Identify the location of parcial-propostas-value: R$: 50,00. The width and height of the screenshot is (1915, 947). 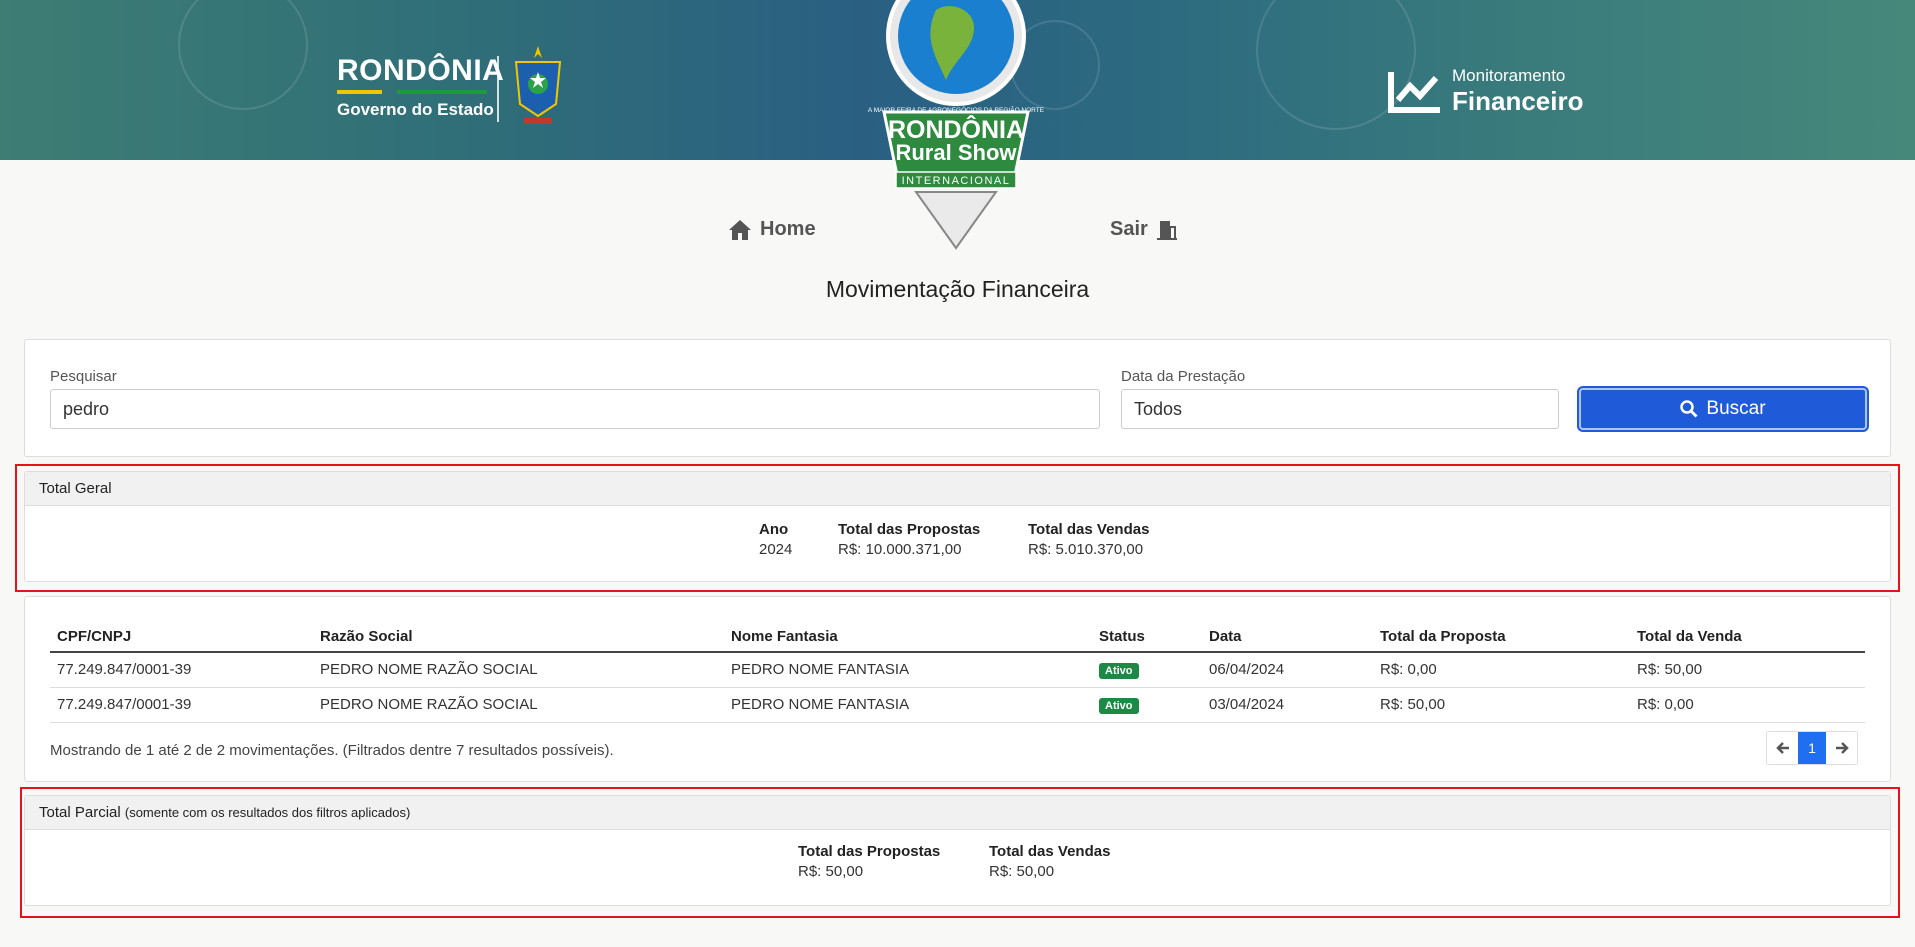
(831, 871).